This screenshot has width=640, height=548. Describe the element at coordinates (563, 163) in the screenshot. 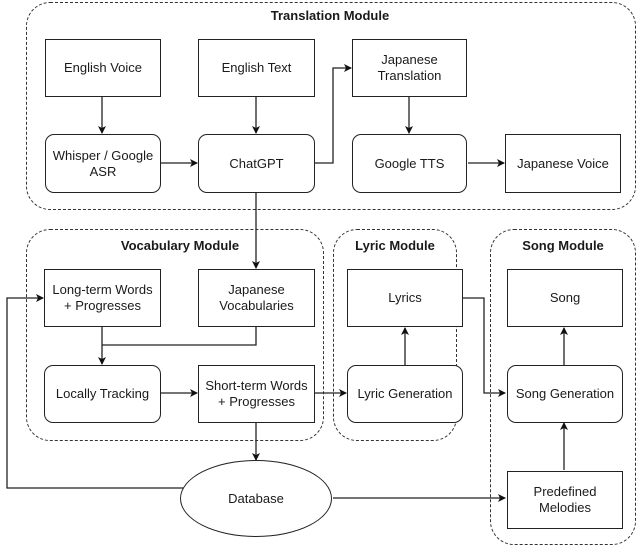

I see `japanese-voice-node: Japanese Voice` at that location.